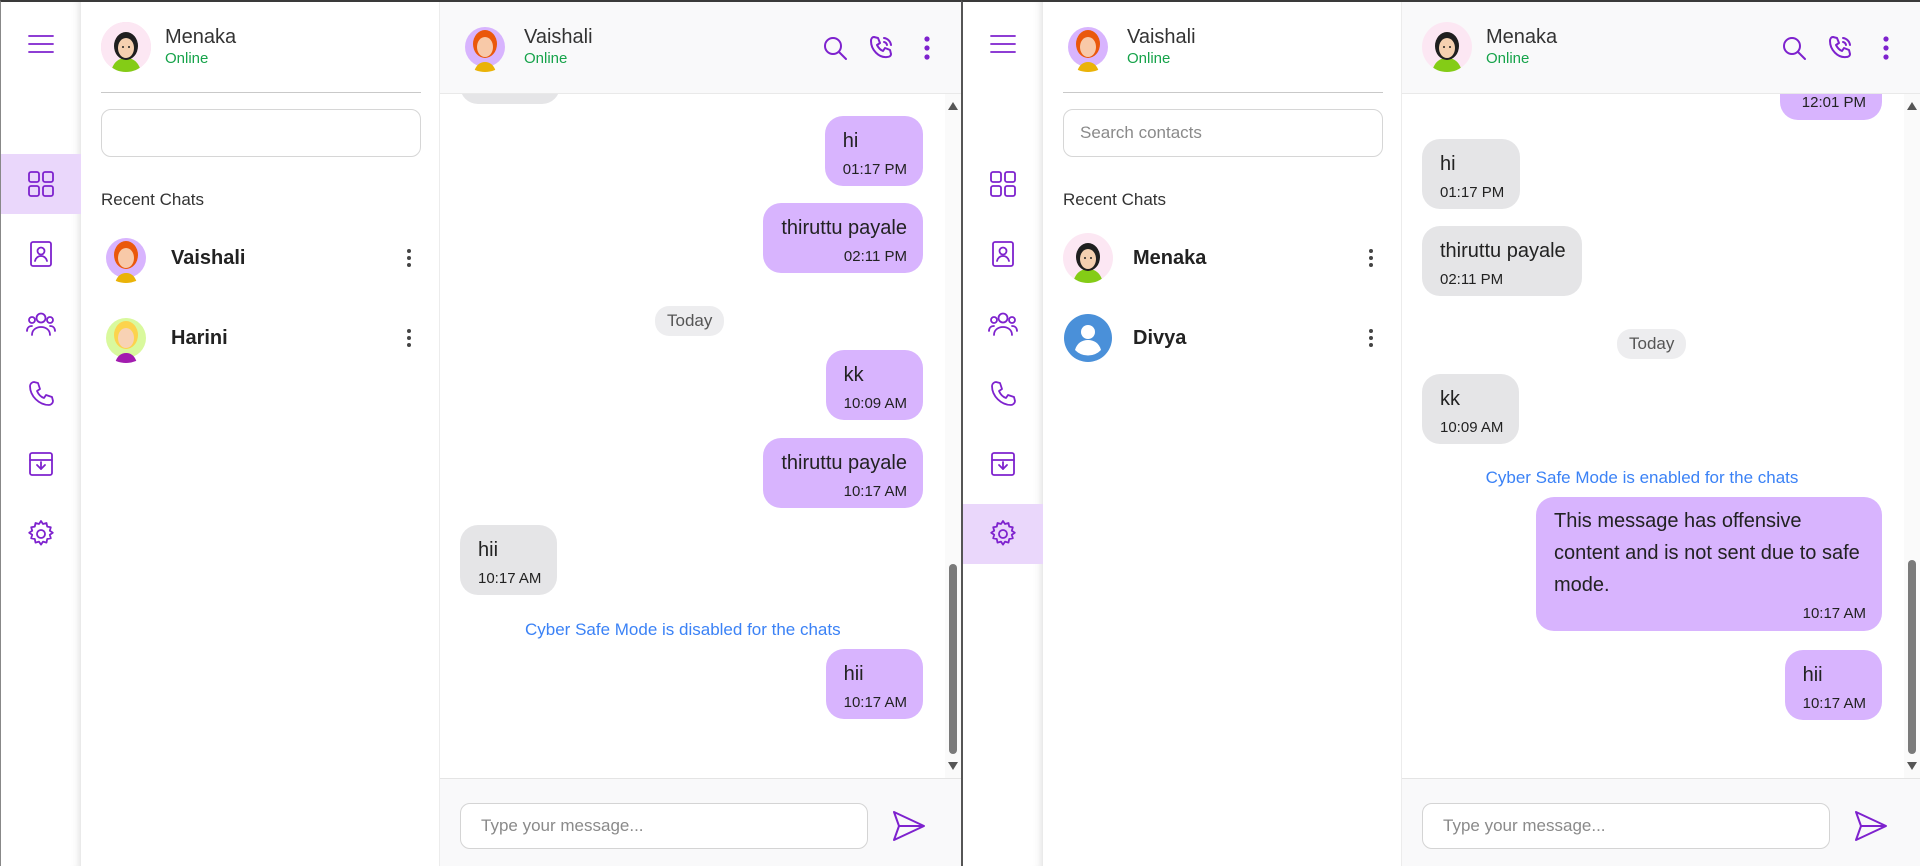  Describe the element at coordinates (187, 58) in the screenshot. I see `user-status: Online` at that location.